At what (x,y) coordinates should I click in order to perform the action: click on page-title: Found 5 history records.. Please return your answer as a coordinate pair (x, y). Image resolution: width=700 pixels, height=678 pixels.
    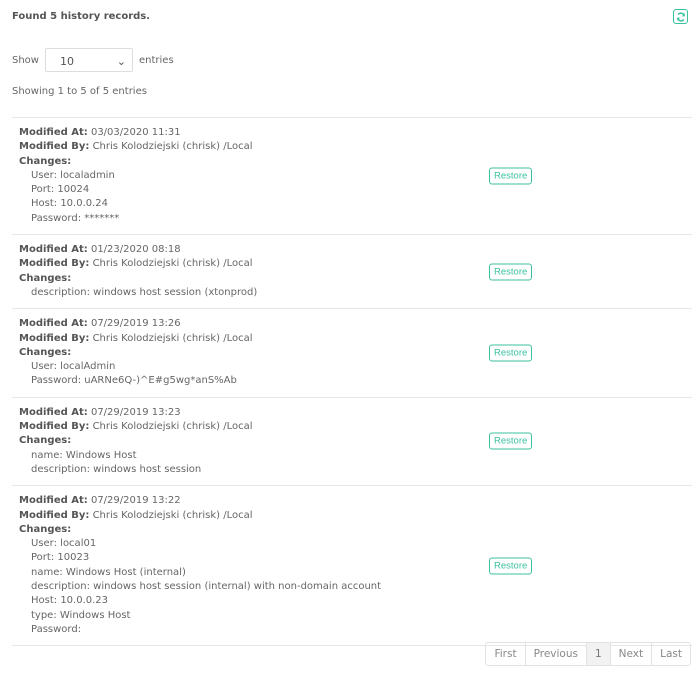
    Looking at the image, I should click on (81, 16).